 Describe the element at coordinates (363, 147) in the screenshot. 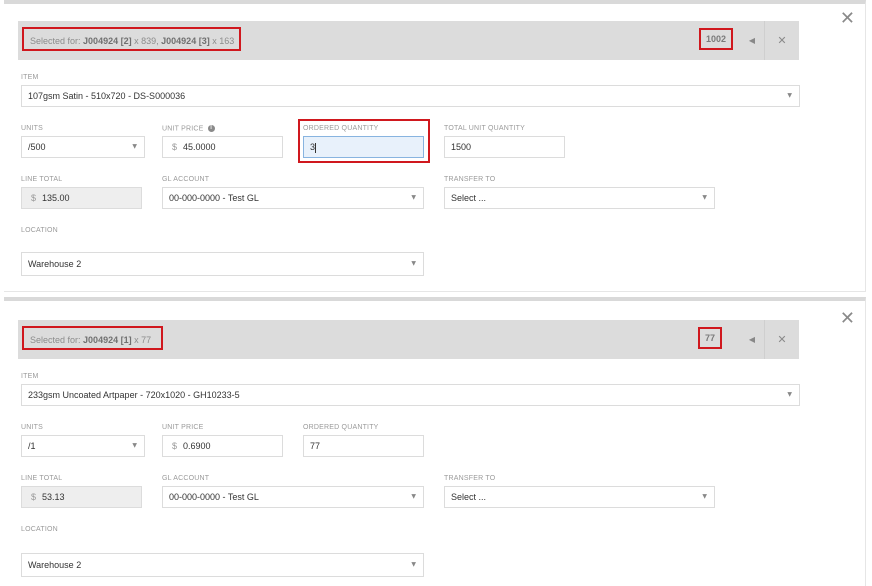

I see `ordered-quantity-input: 3` at that location.